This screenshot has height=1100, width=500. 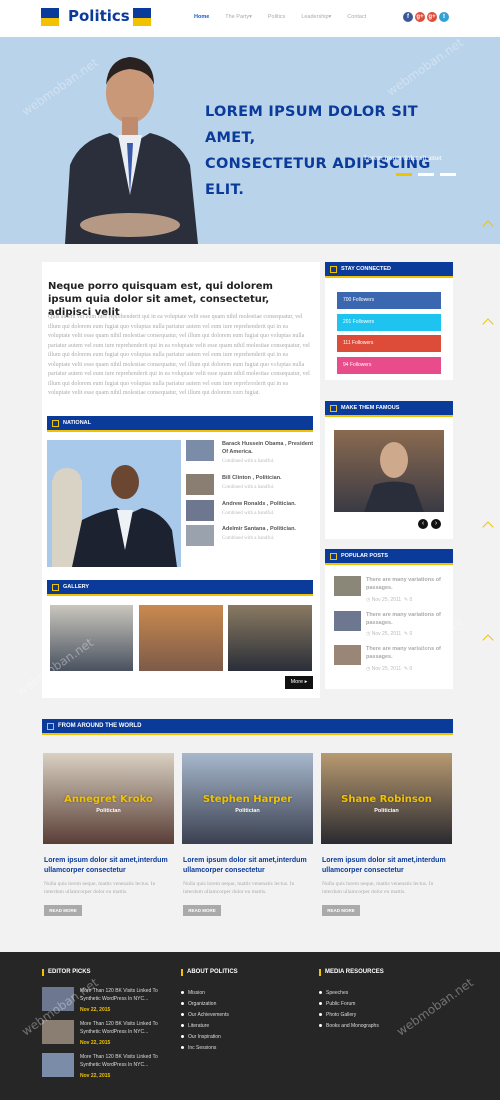 What do you see at coordinates (389, 669) in the screenshot?
I see `popular-post-3-meta: ◷ Nov 25, 2011 ✎ 0` at bounding box center [389, 669].